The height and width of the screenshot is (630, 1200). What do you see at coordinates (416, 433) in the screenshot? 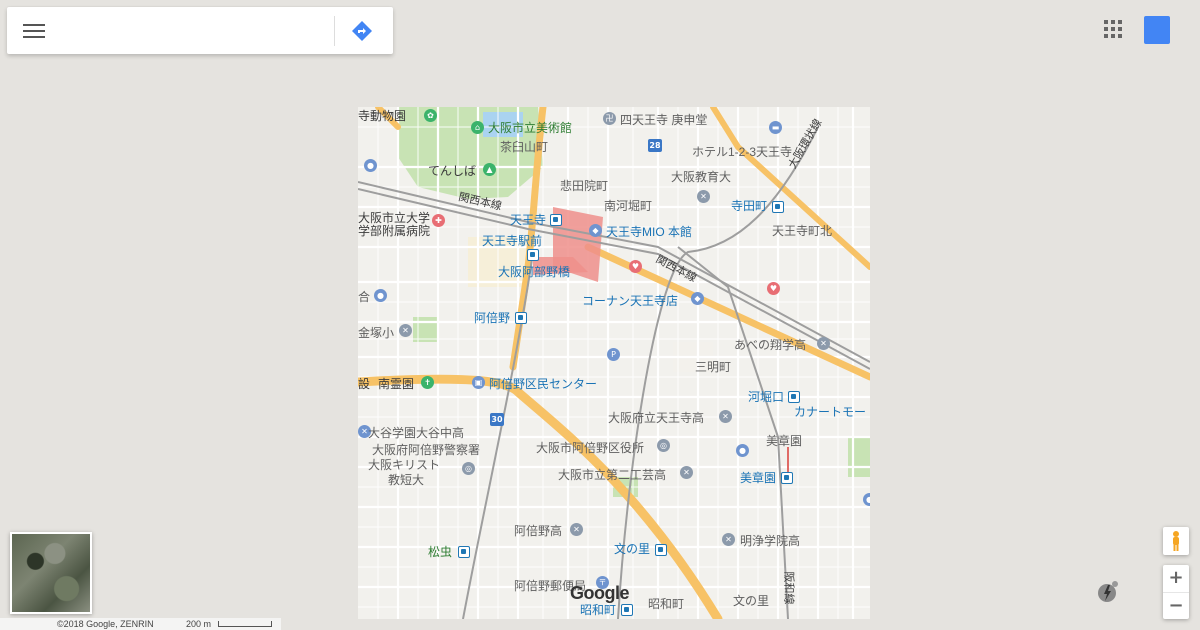
I see `map-label-otani: 大谷学園大谷中高` at bounding box center [416, 433].